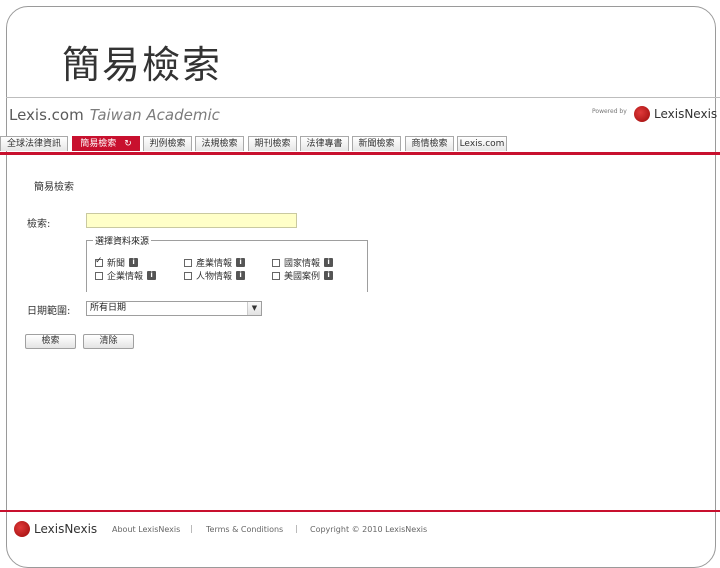  I want to click on tab-news-search: 新聞檢索, so click(376, 143).